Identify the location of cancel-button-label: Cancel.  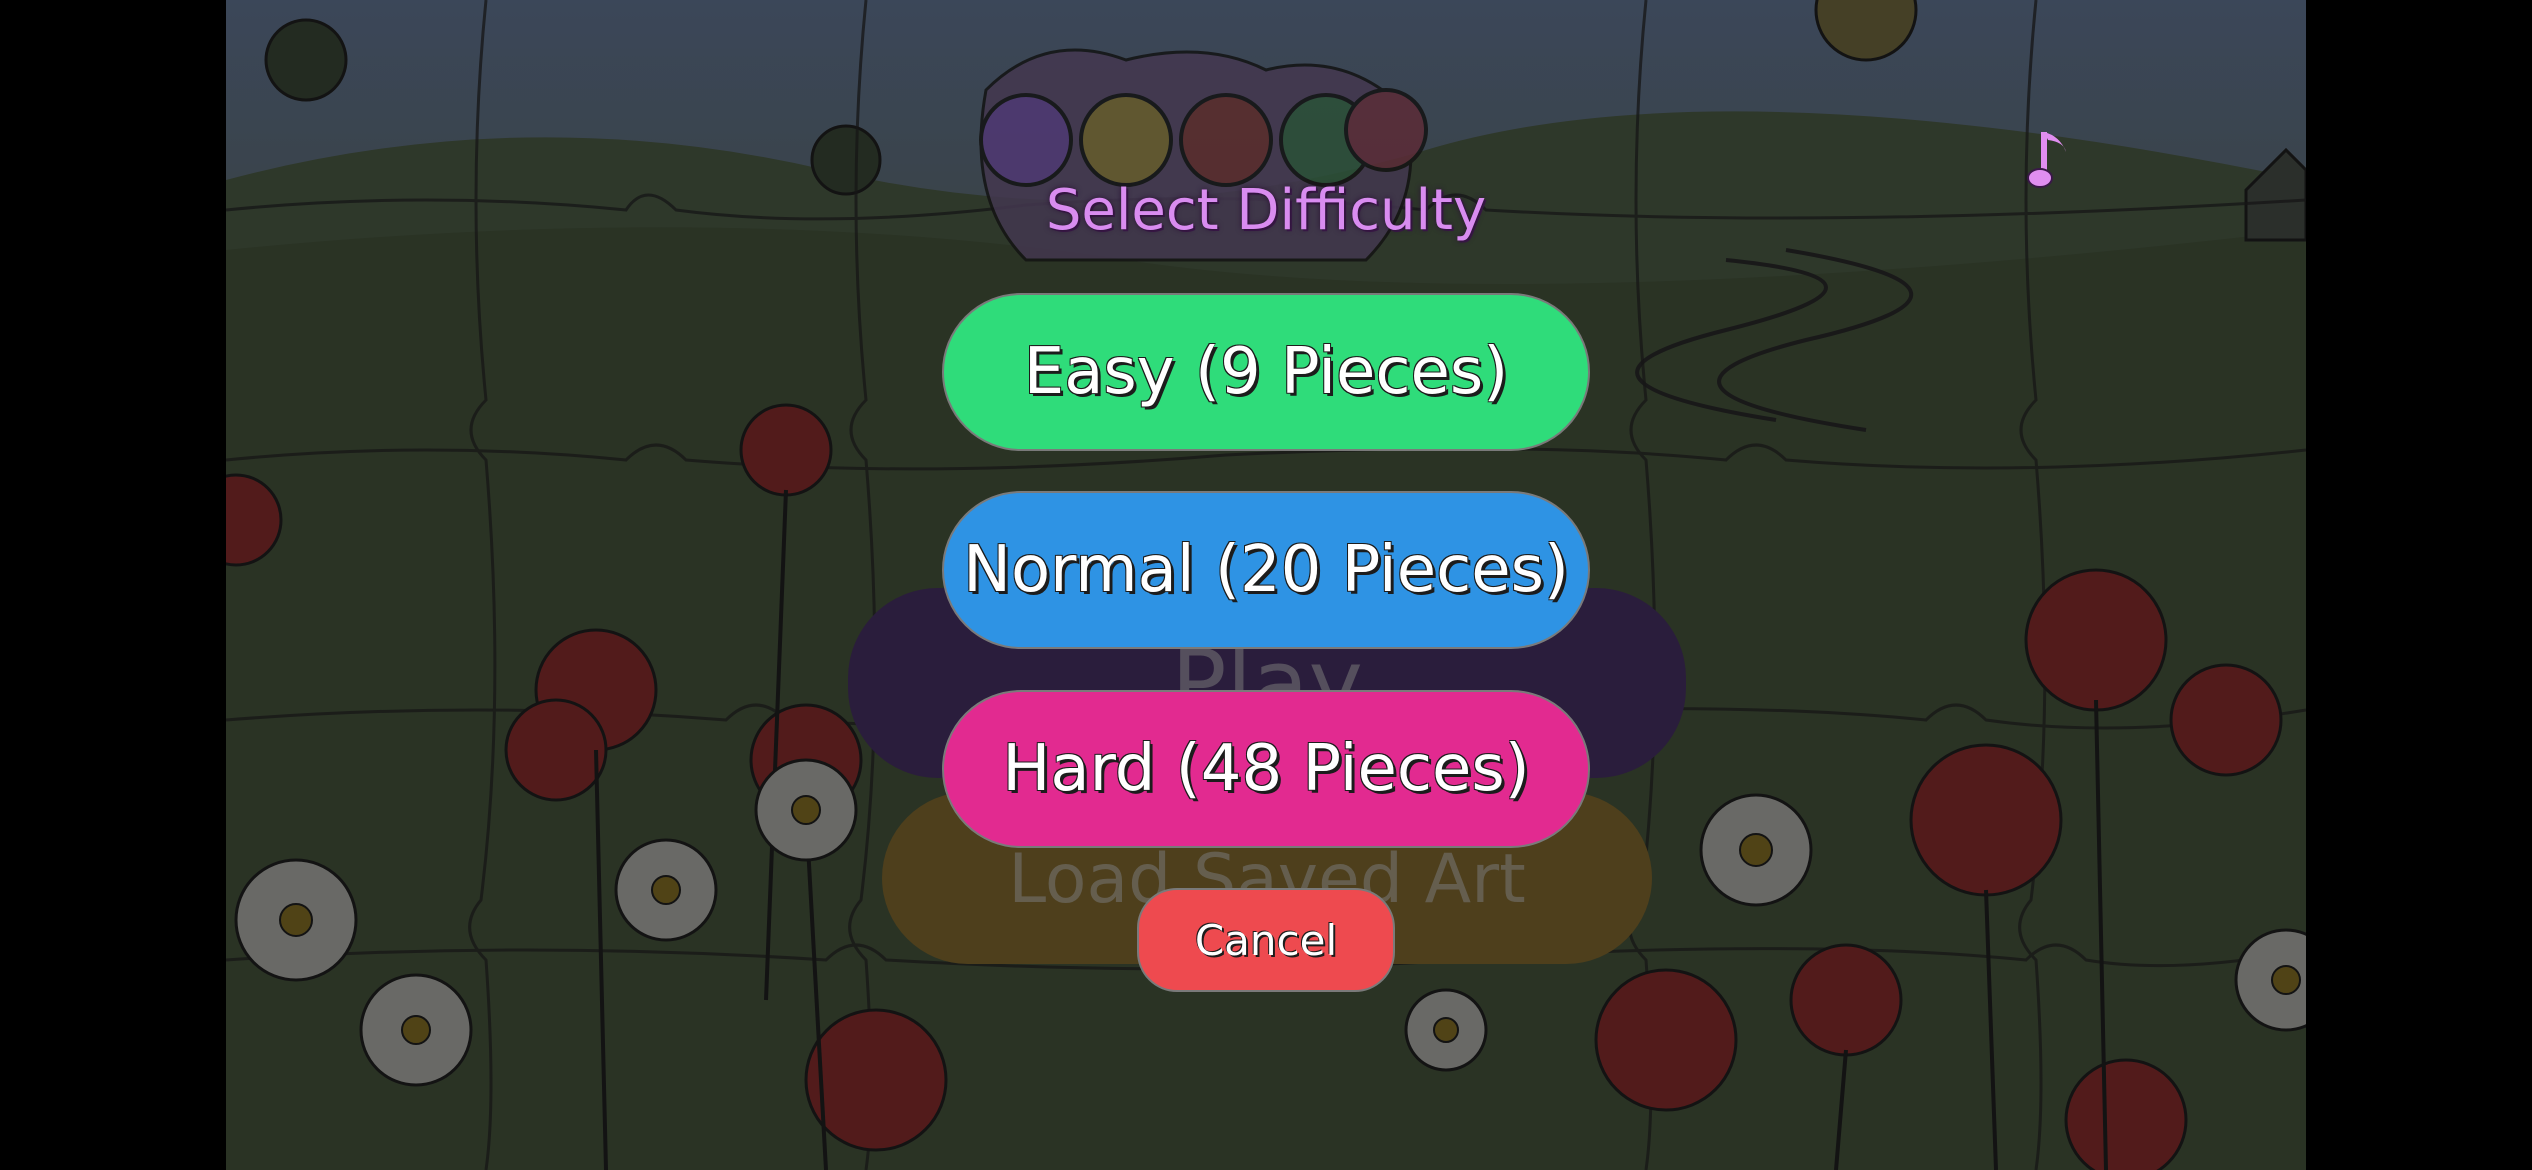
(1266, 940).